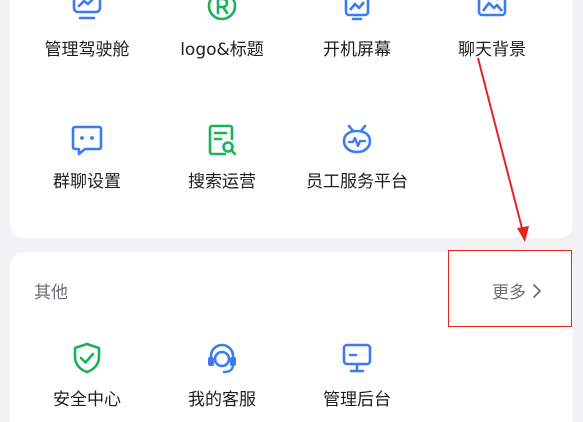  Describe the element at coordinates (510, 288) in the screenshot. I see `annotation-highlight-box` at that location.